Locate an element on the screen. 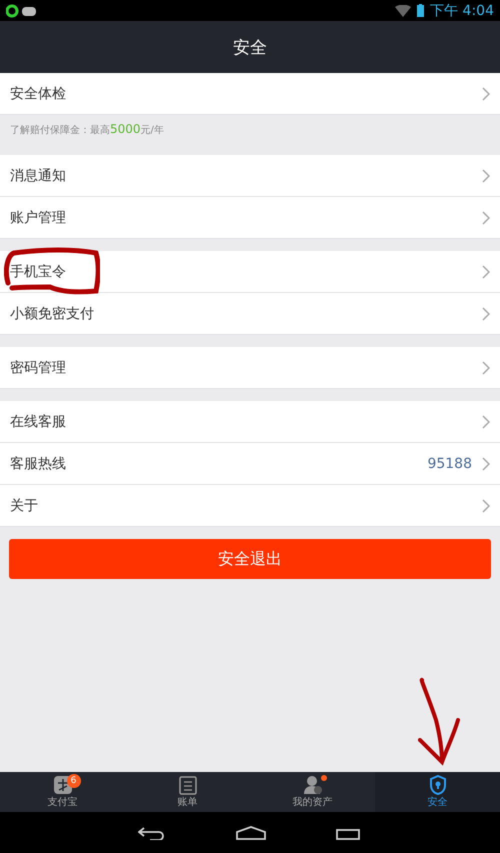 This screenshot has height=853, width=500. menu-row: 账户管理 is located at coordinates (250, 218).